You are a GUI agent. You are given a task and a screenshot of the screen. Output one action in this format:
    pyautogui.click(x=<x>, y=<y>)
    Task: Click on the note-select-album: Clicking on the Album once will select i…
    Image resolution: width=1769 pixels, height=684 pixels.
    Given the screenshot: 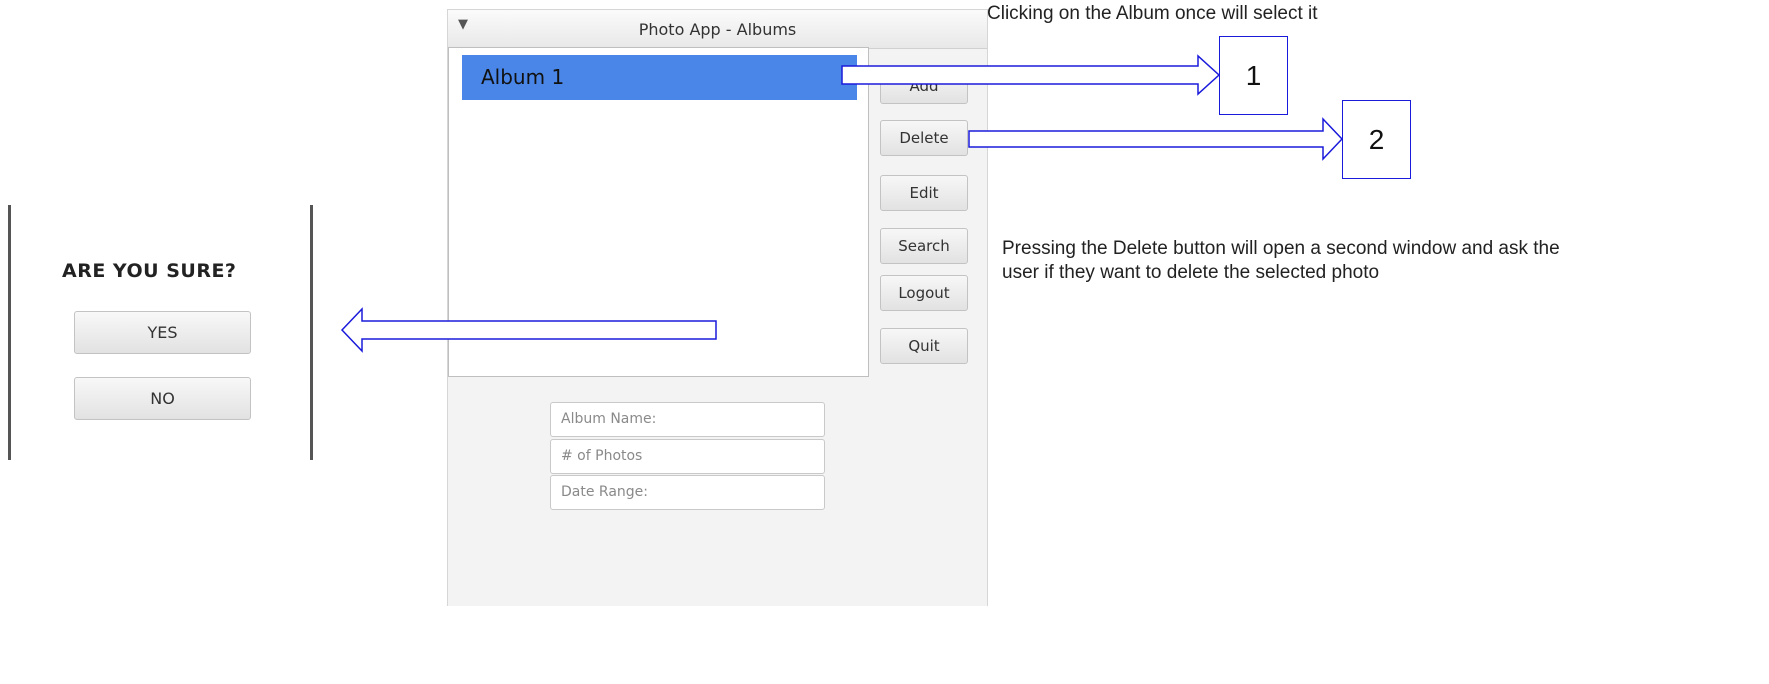 What is the action you would take?
    pyautogui.click(x=1152, y=13)
    